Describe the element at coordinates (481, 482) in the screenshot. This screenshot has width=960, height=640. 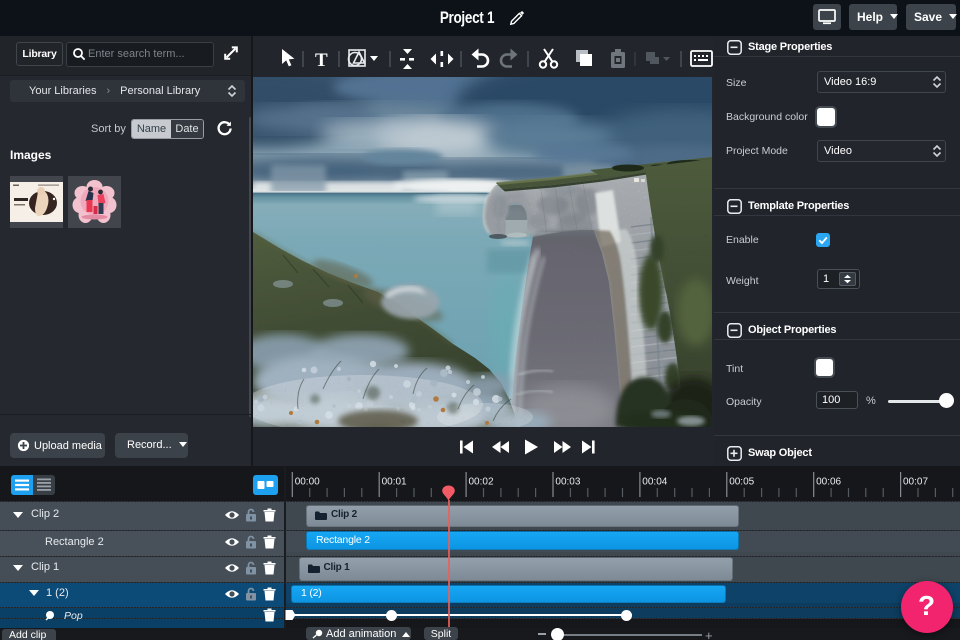
I see `svg-text: 00:02` at that location.